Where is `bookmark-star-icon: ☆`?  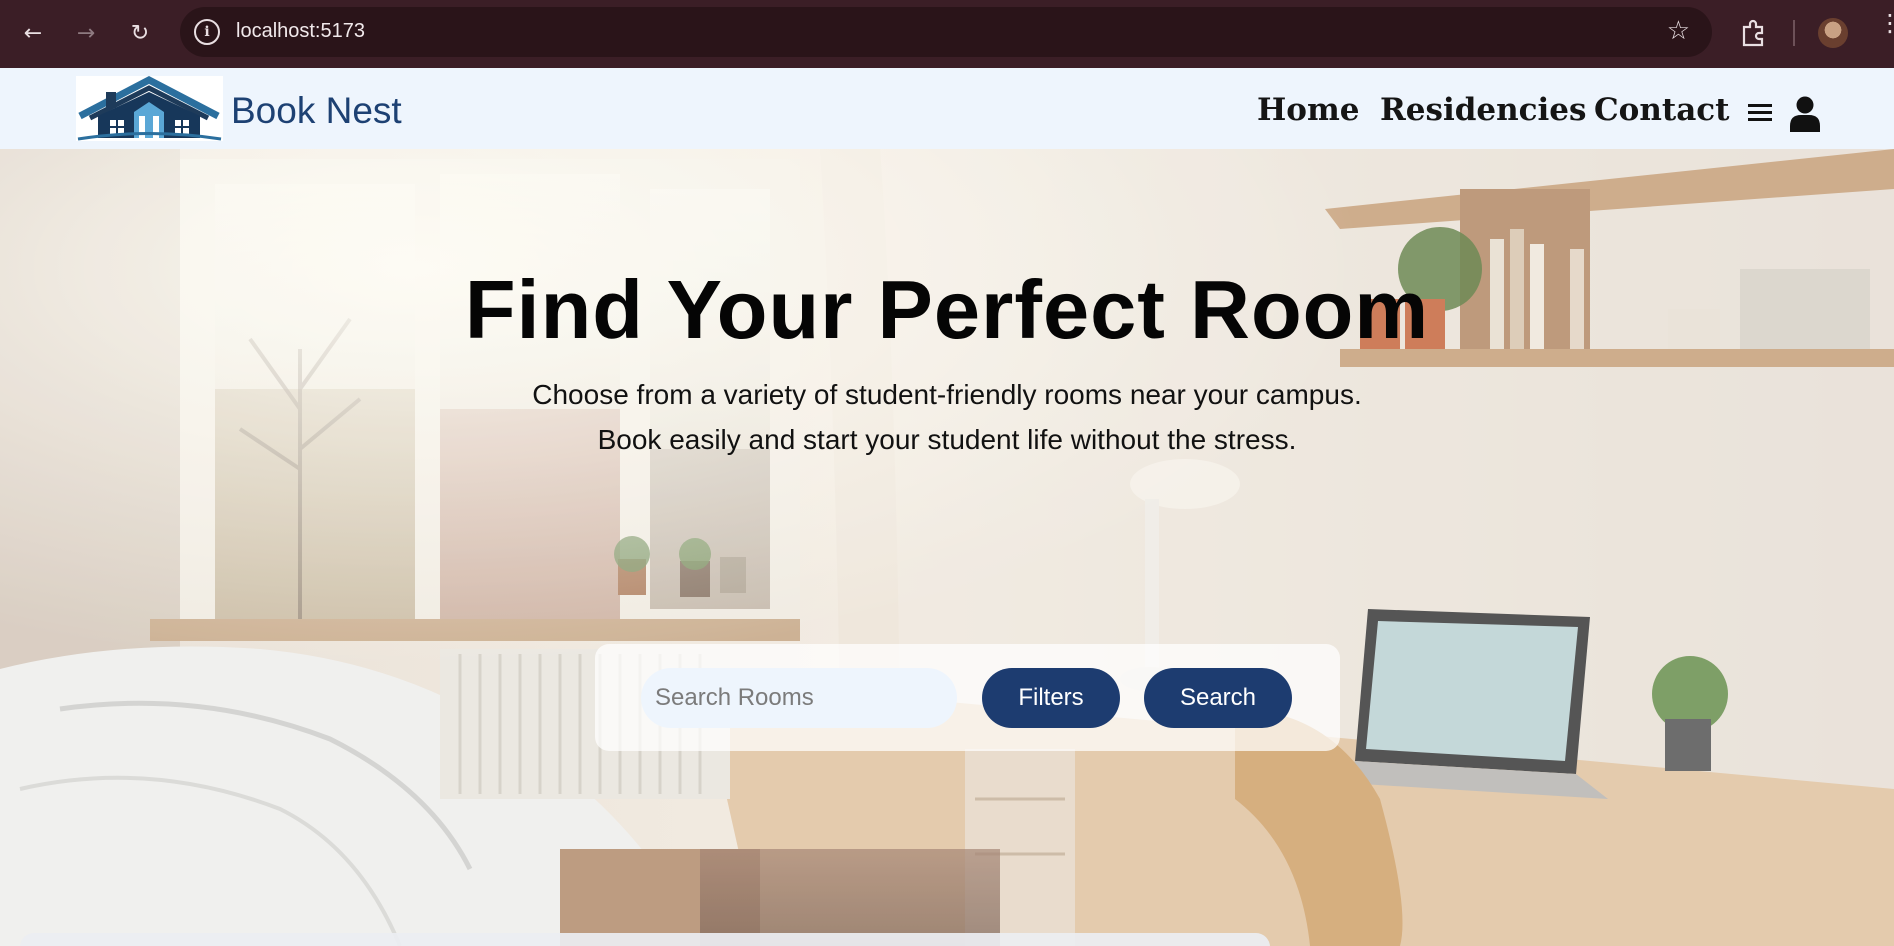
bookmark-star-icon: ☆ is located at coordinates (1678, 31).